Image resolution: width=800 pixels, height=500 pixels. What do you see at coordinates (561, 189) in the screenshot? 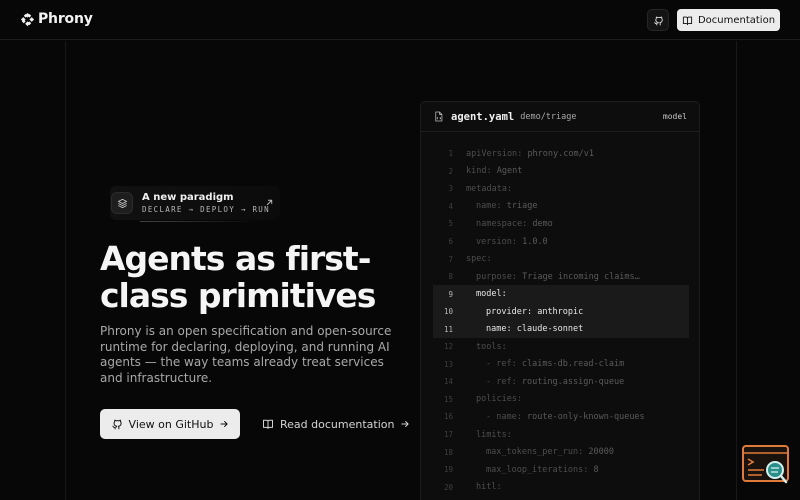
I see `code-line: 3 metadata:` at bounding box center [561, 189].